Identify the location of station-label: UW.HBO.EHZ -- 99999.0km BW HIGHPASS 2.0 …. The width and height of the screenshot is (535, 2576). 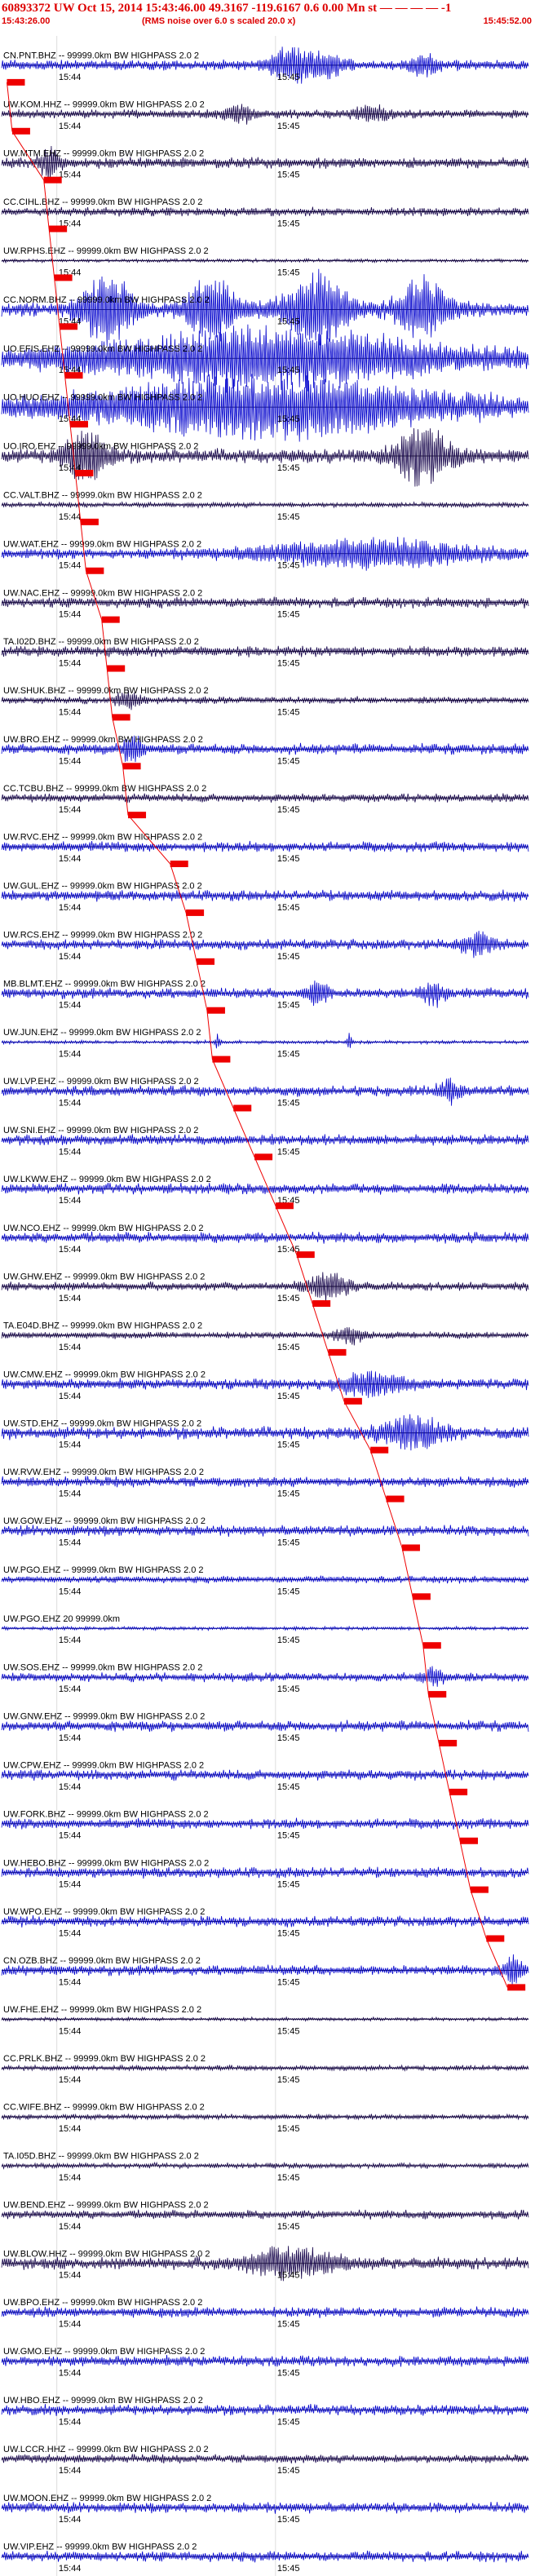
(103, 2401).